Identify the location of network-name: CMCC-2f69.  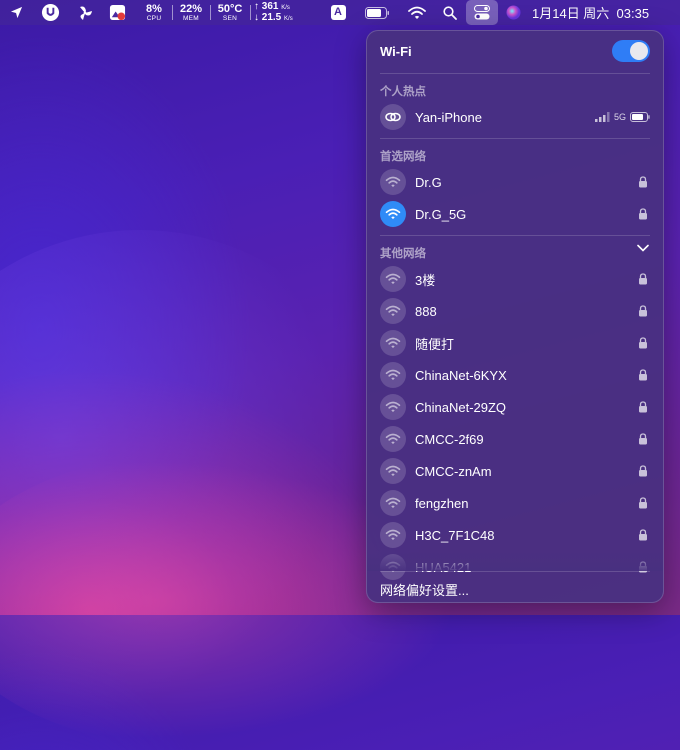
(449, 439).